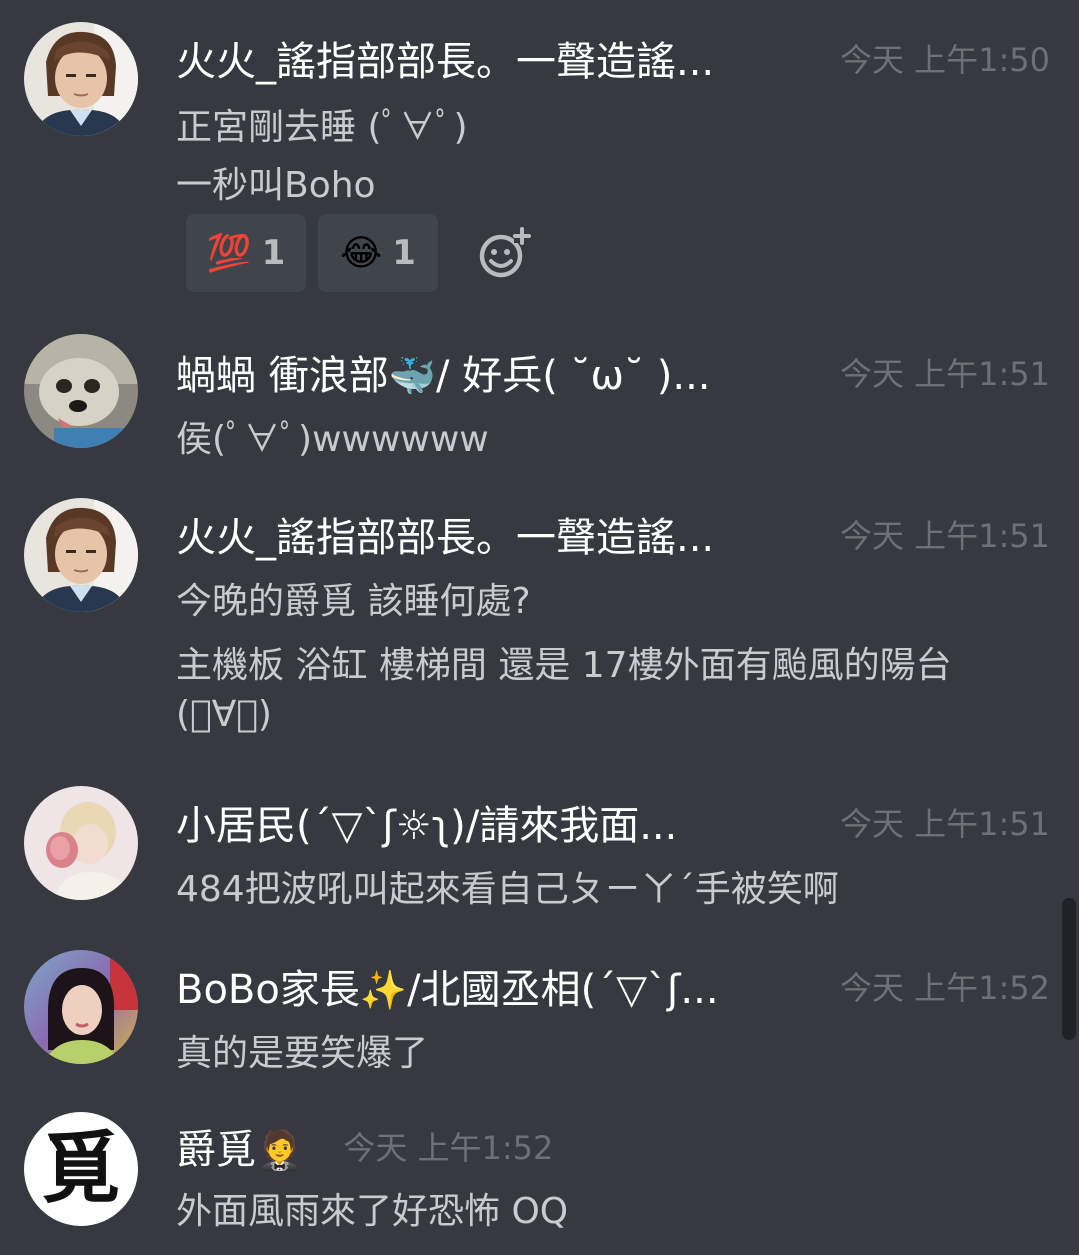 The height and width of the screenshot is (1255, 1079). What do you see at coordinates (276, 185) in the screenshot?
I see `message-text: 一秒叫Boho` at bounding box center [276, 185].